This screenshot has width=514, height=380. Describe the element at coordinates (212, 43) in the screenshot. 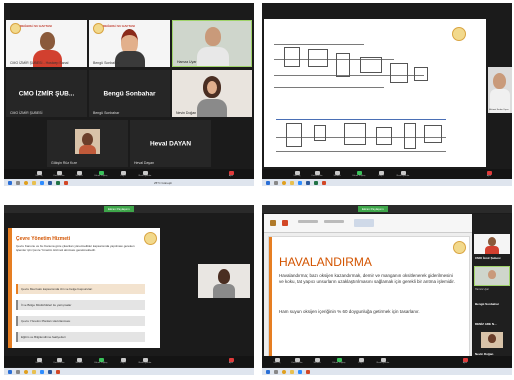

I see `video-tile: Hamza Uyar` at that location.